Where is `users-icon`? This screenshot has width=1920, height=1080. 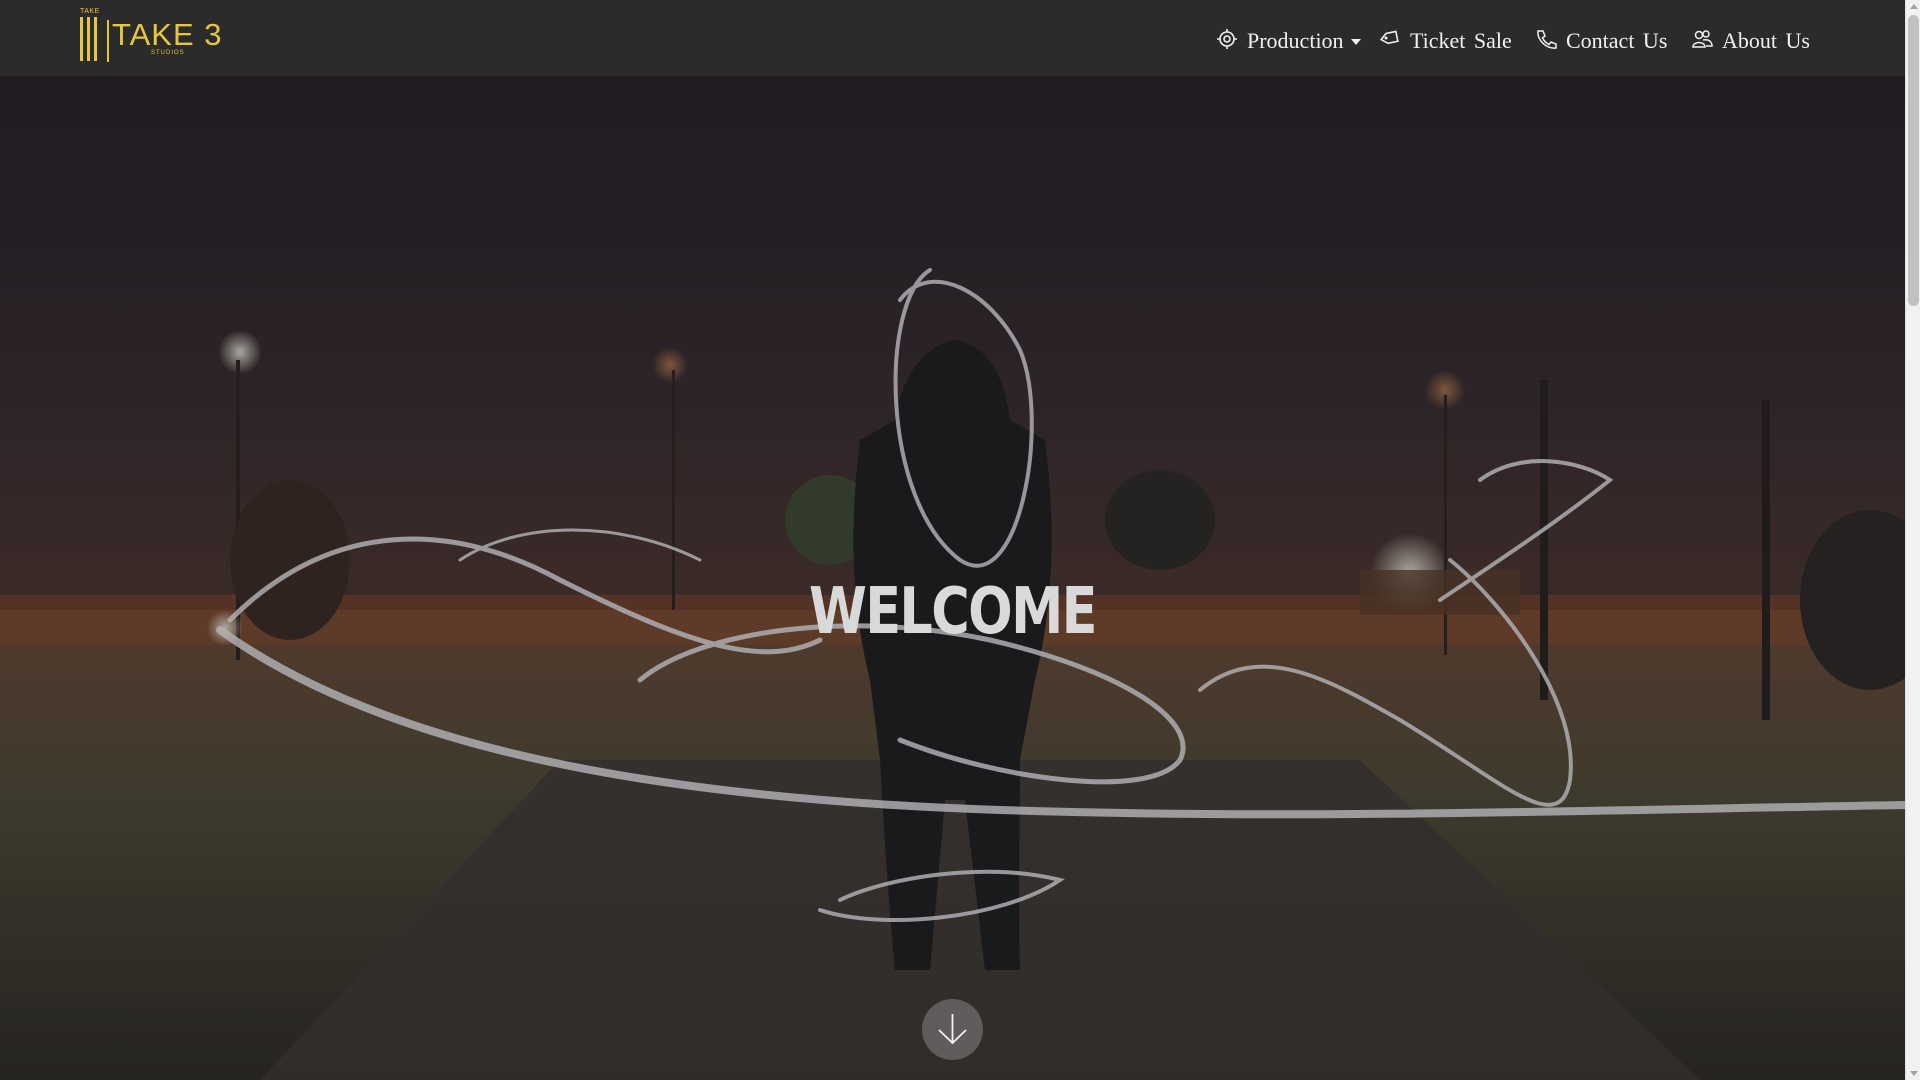 users-icon is located at coordinates (1702, 39).